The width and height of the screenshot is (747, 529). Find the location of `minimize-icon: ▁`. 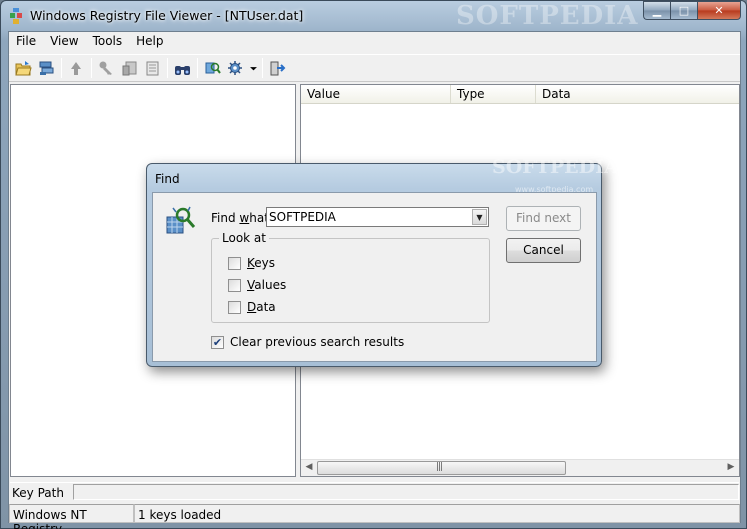

minimize-icon: ▁ is located at coordinates (657, 10).